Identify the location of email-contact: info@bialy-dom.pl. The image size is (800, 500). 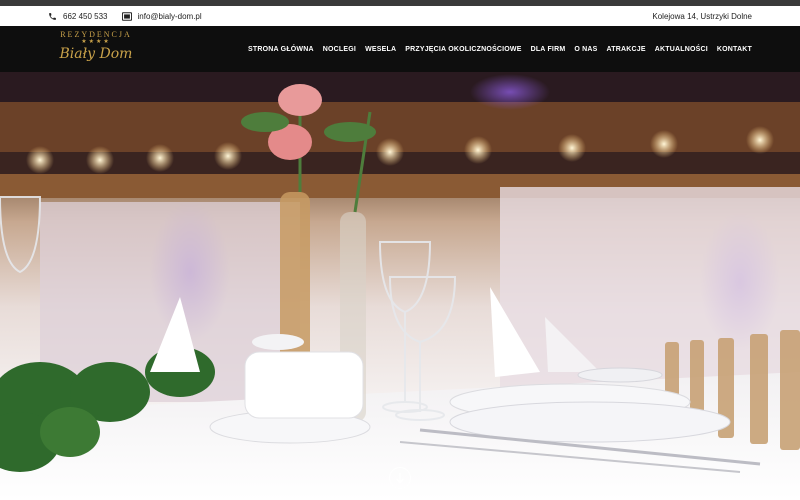
(161, 16).